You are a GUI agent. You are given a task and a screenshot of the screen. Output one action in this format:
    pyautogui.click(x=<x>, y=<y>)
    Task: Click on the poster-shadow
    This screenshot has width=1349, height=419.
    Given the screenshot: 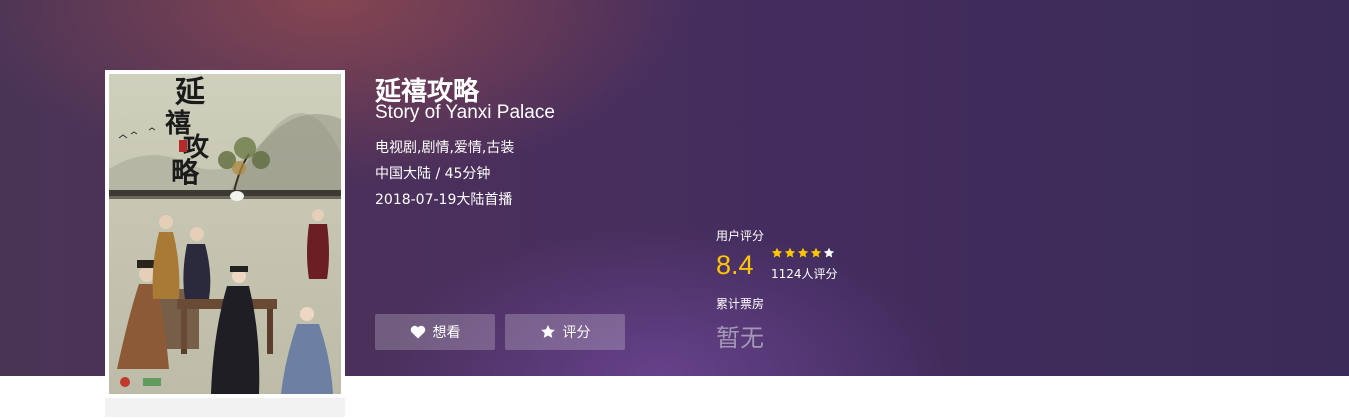 What is the action you would take?
    pyautogui.click(x=225, y=406)
    